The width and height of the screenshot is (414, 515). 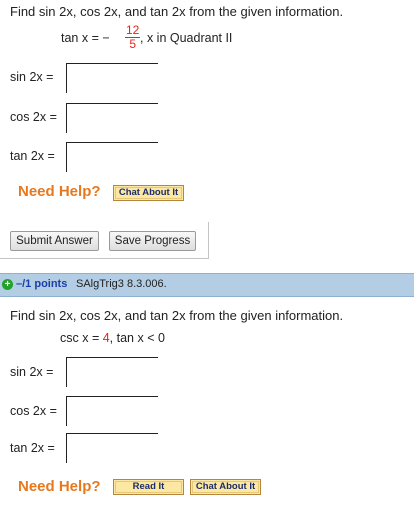 What do you see at coordinates (112, 372) in the screenshot?
I see `q2-sin2x-input` at bounding box center [112, 372].